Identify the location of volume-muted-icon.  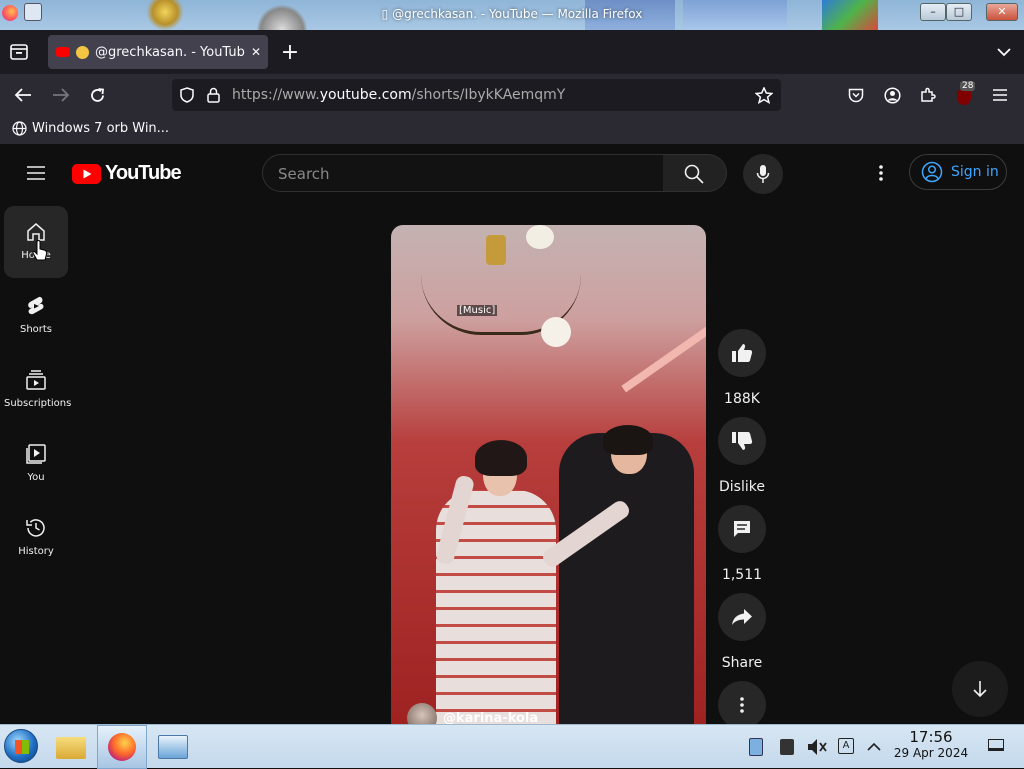
(817, 747).